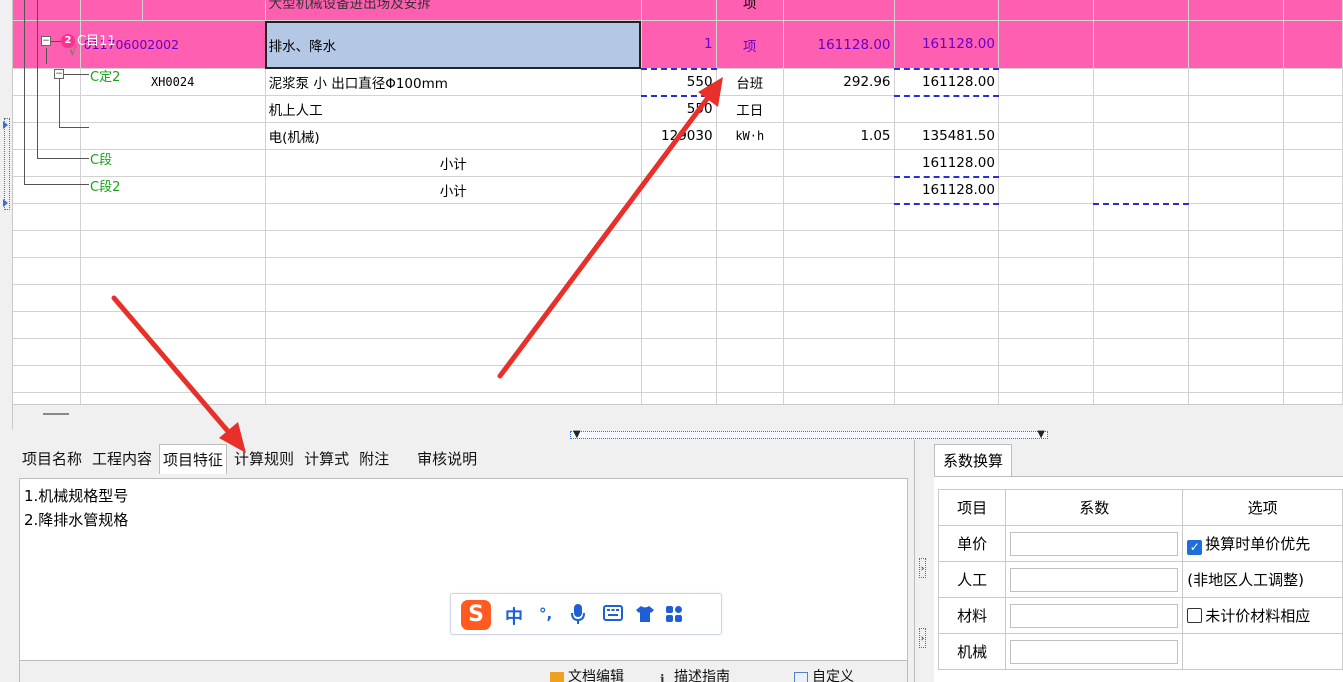  Describe the element at coordinates (972, 579) in the screenshot. I see `coef-row-label: 人工` at that location.